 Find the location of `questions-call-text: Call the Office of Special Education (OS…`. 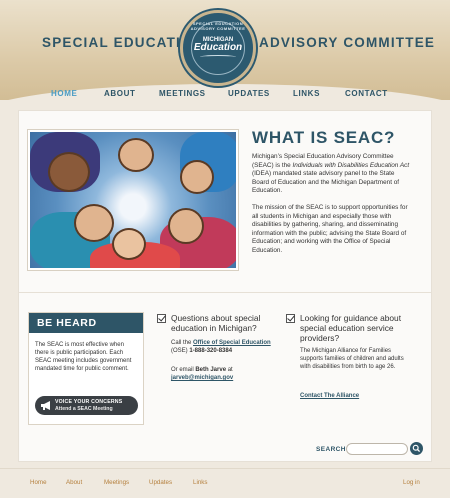

questions-call-text: Call the Office of Special Education (OS… is located at coordinates (221, 347).